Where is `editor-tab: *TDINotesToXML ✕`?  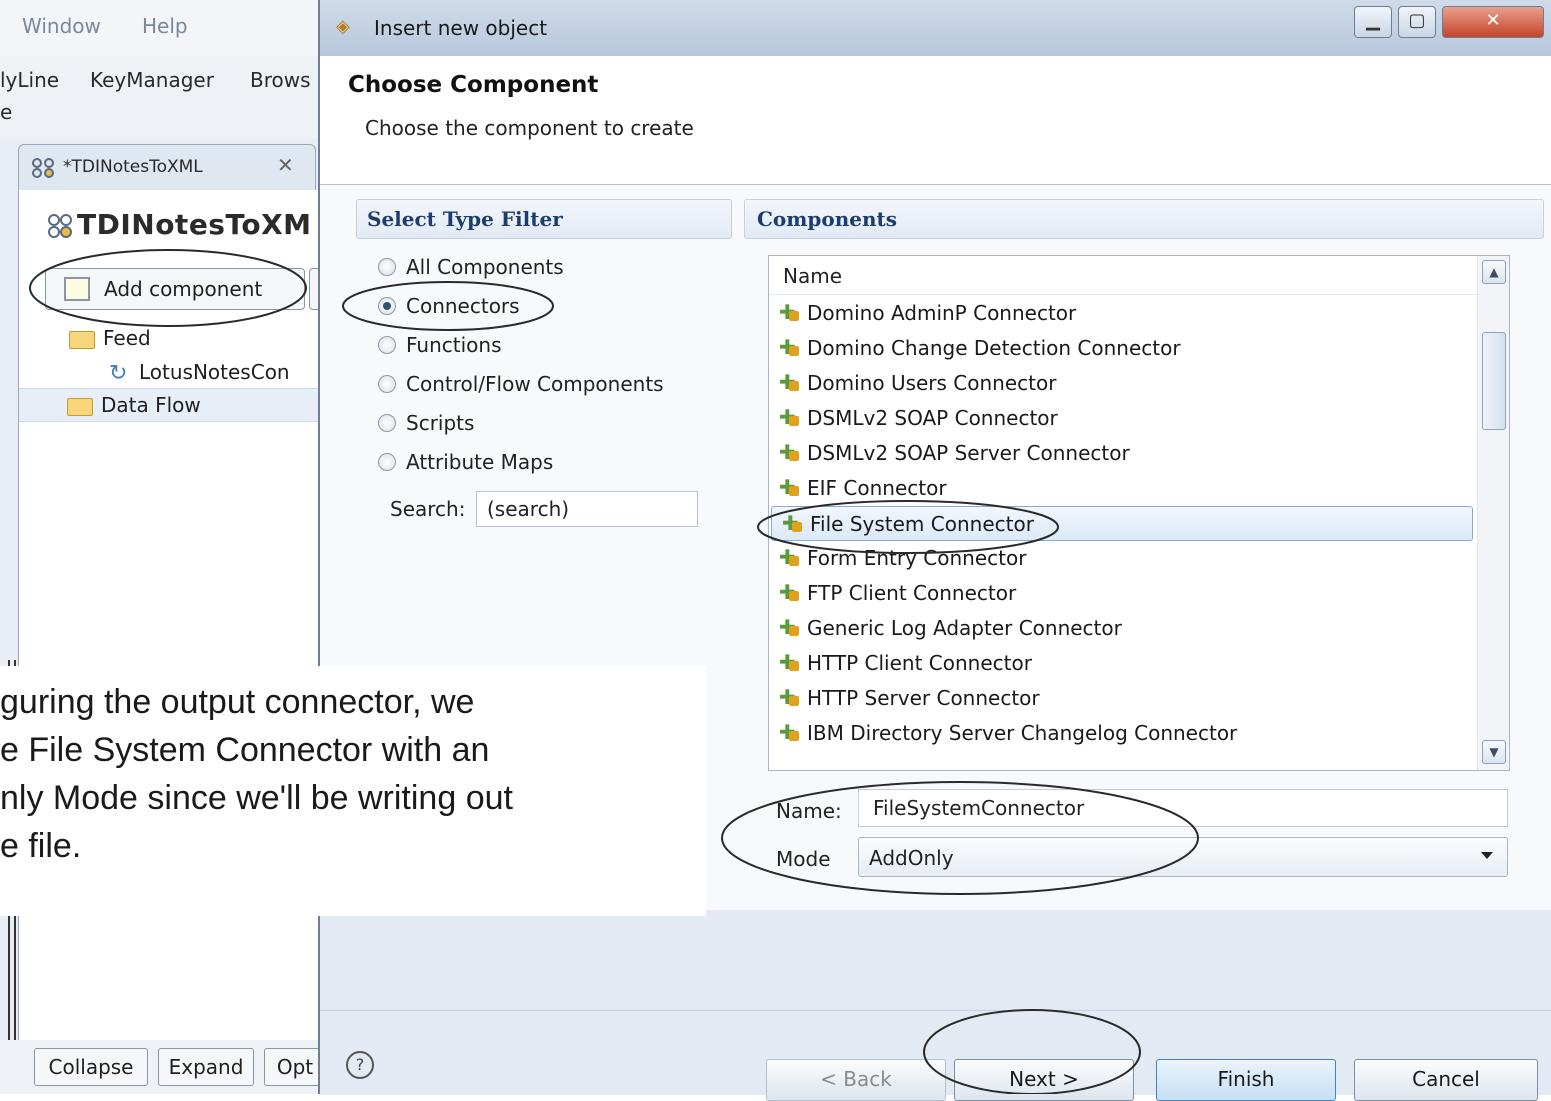
editor-tab: *TDINotesToXML ✕ is located at coordinates (167, 167).